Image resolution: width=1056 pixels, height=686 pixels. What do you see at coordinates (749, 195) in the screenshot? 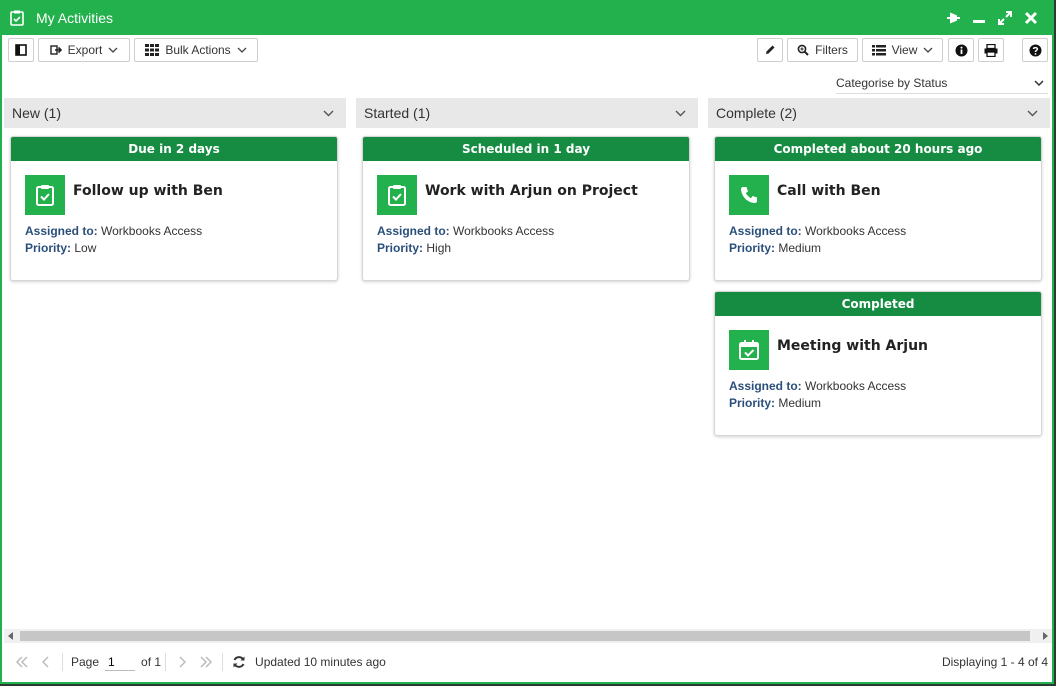
I see `phone-icon` at bounding box center [749, 195].